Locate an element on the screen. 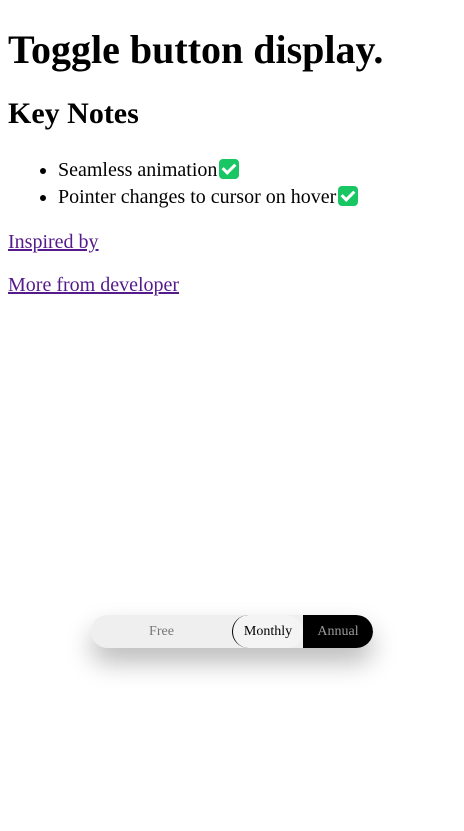 This screenshot has height=831, width=464. inspired-by-link: Inspired by is located at coordinates (232, 242).